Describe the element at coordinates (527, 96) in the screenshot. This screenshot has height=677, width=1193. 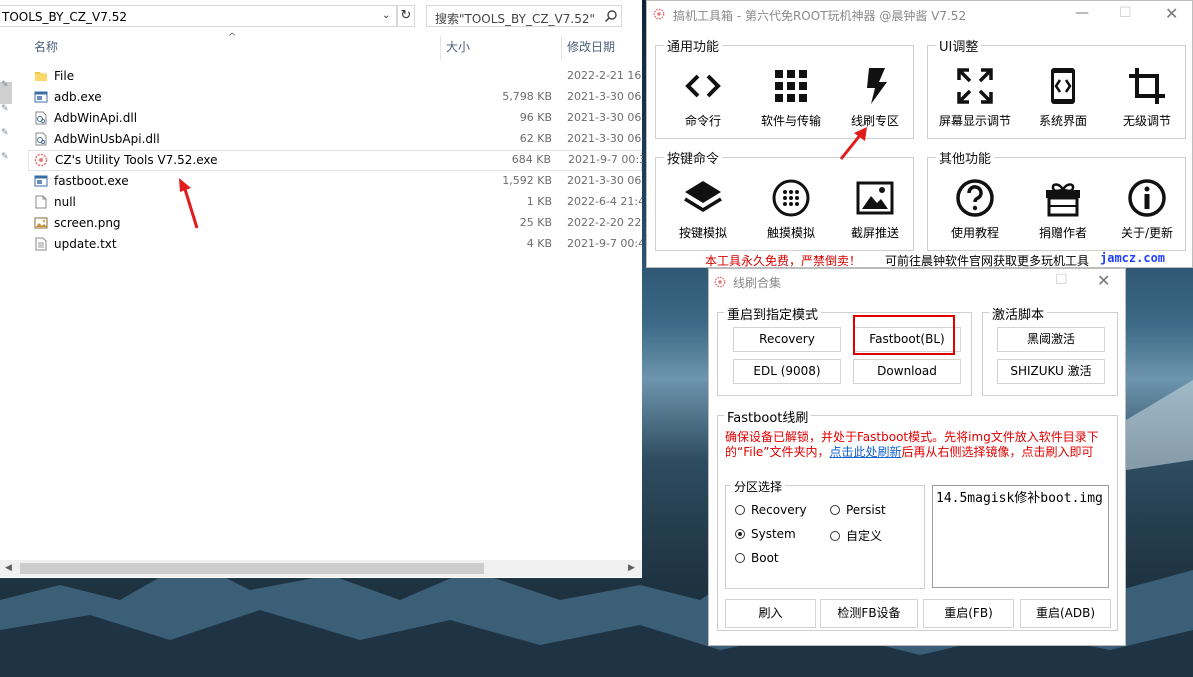
I see `file-size: 5,798 KB` at that location.